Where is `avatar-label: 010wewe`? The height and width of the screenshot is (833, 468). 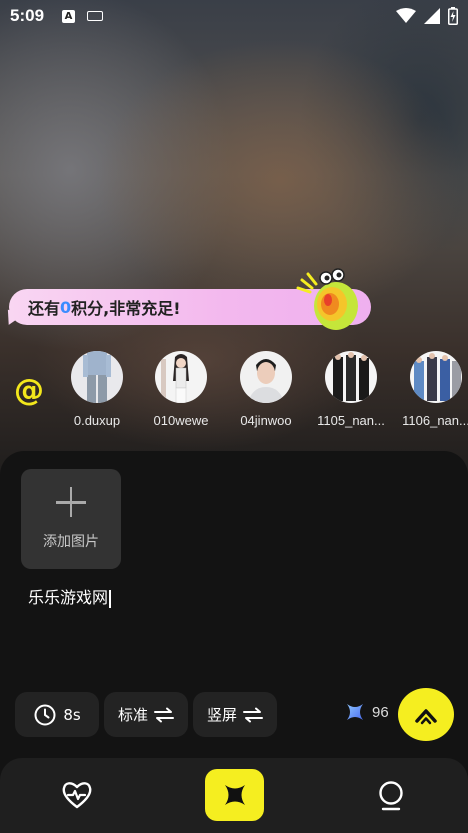 avatar-label: 010wewe is located at coordinates (181, 420).